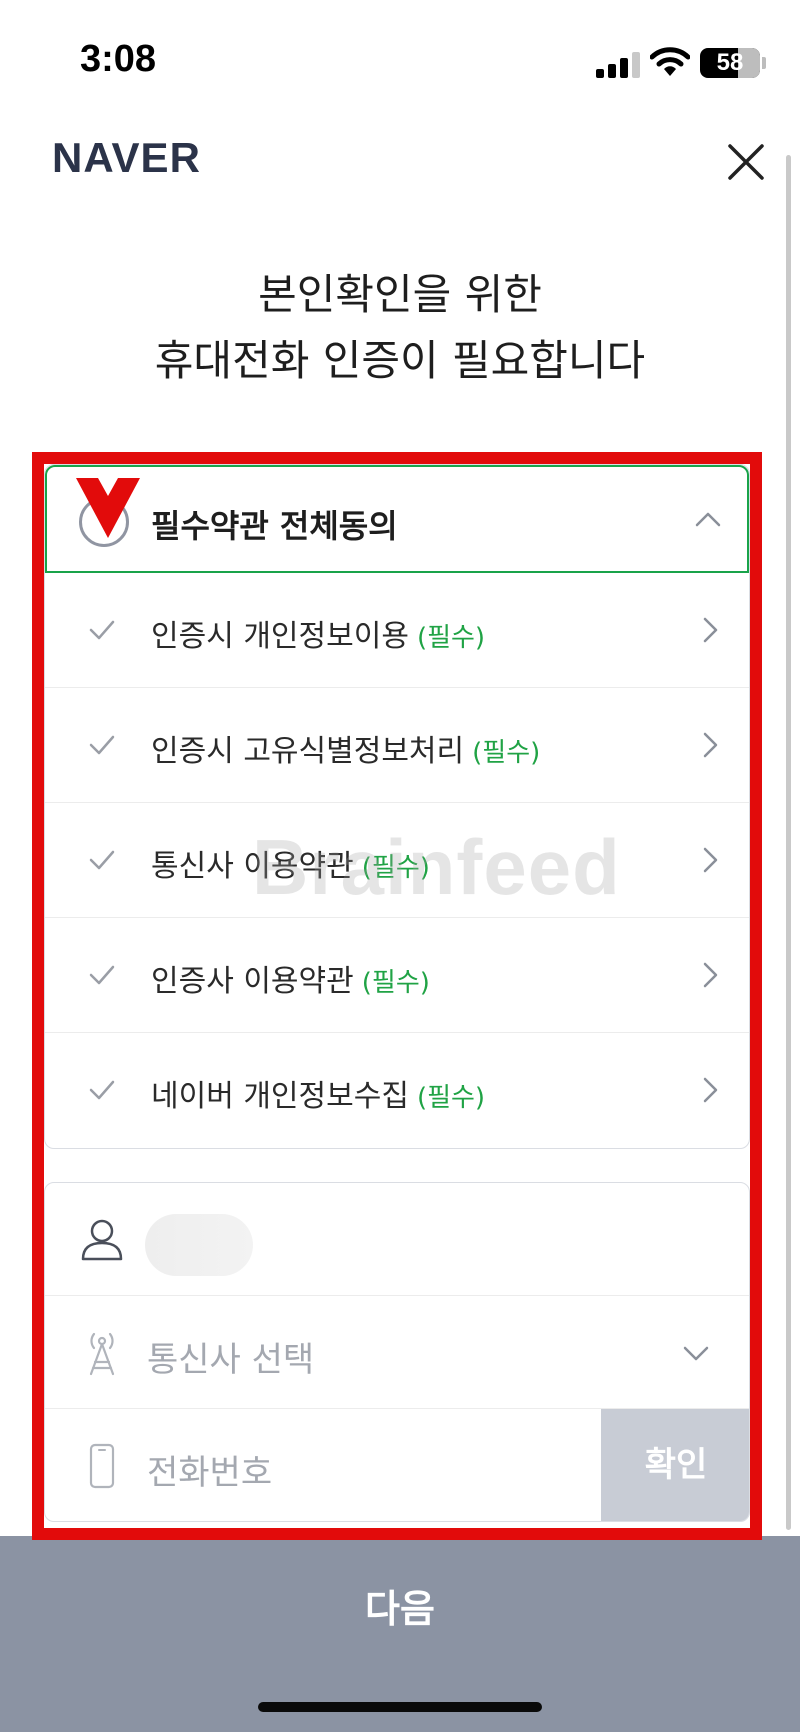 The image size is (800, 1732). What do you see at coordinates (126, 157) in the screenshot?
I see `naver-logo: NAVER` at bounding box center [126, 157].